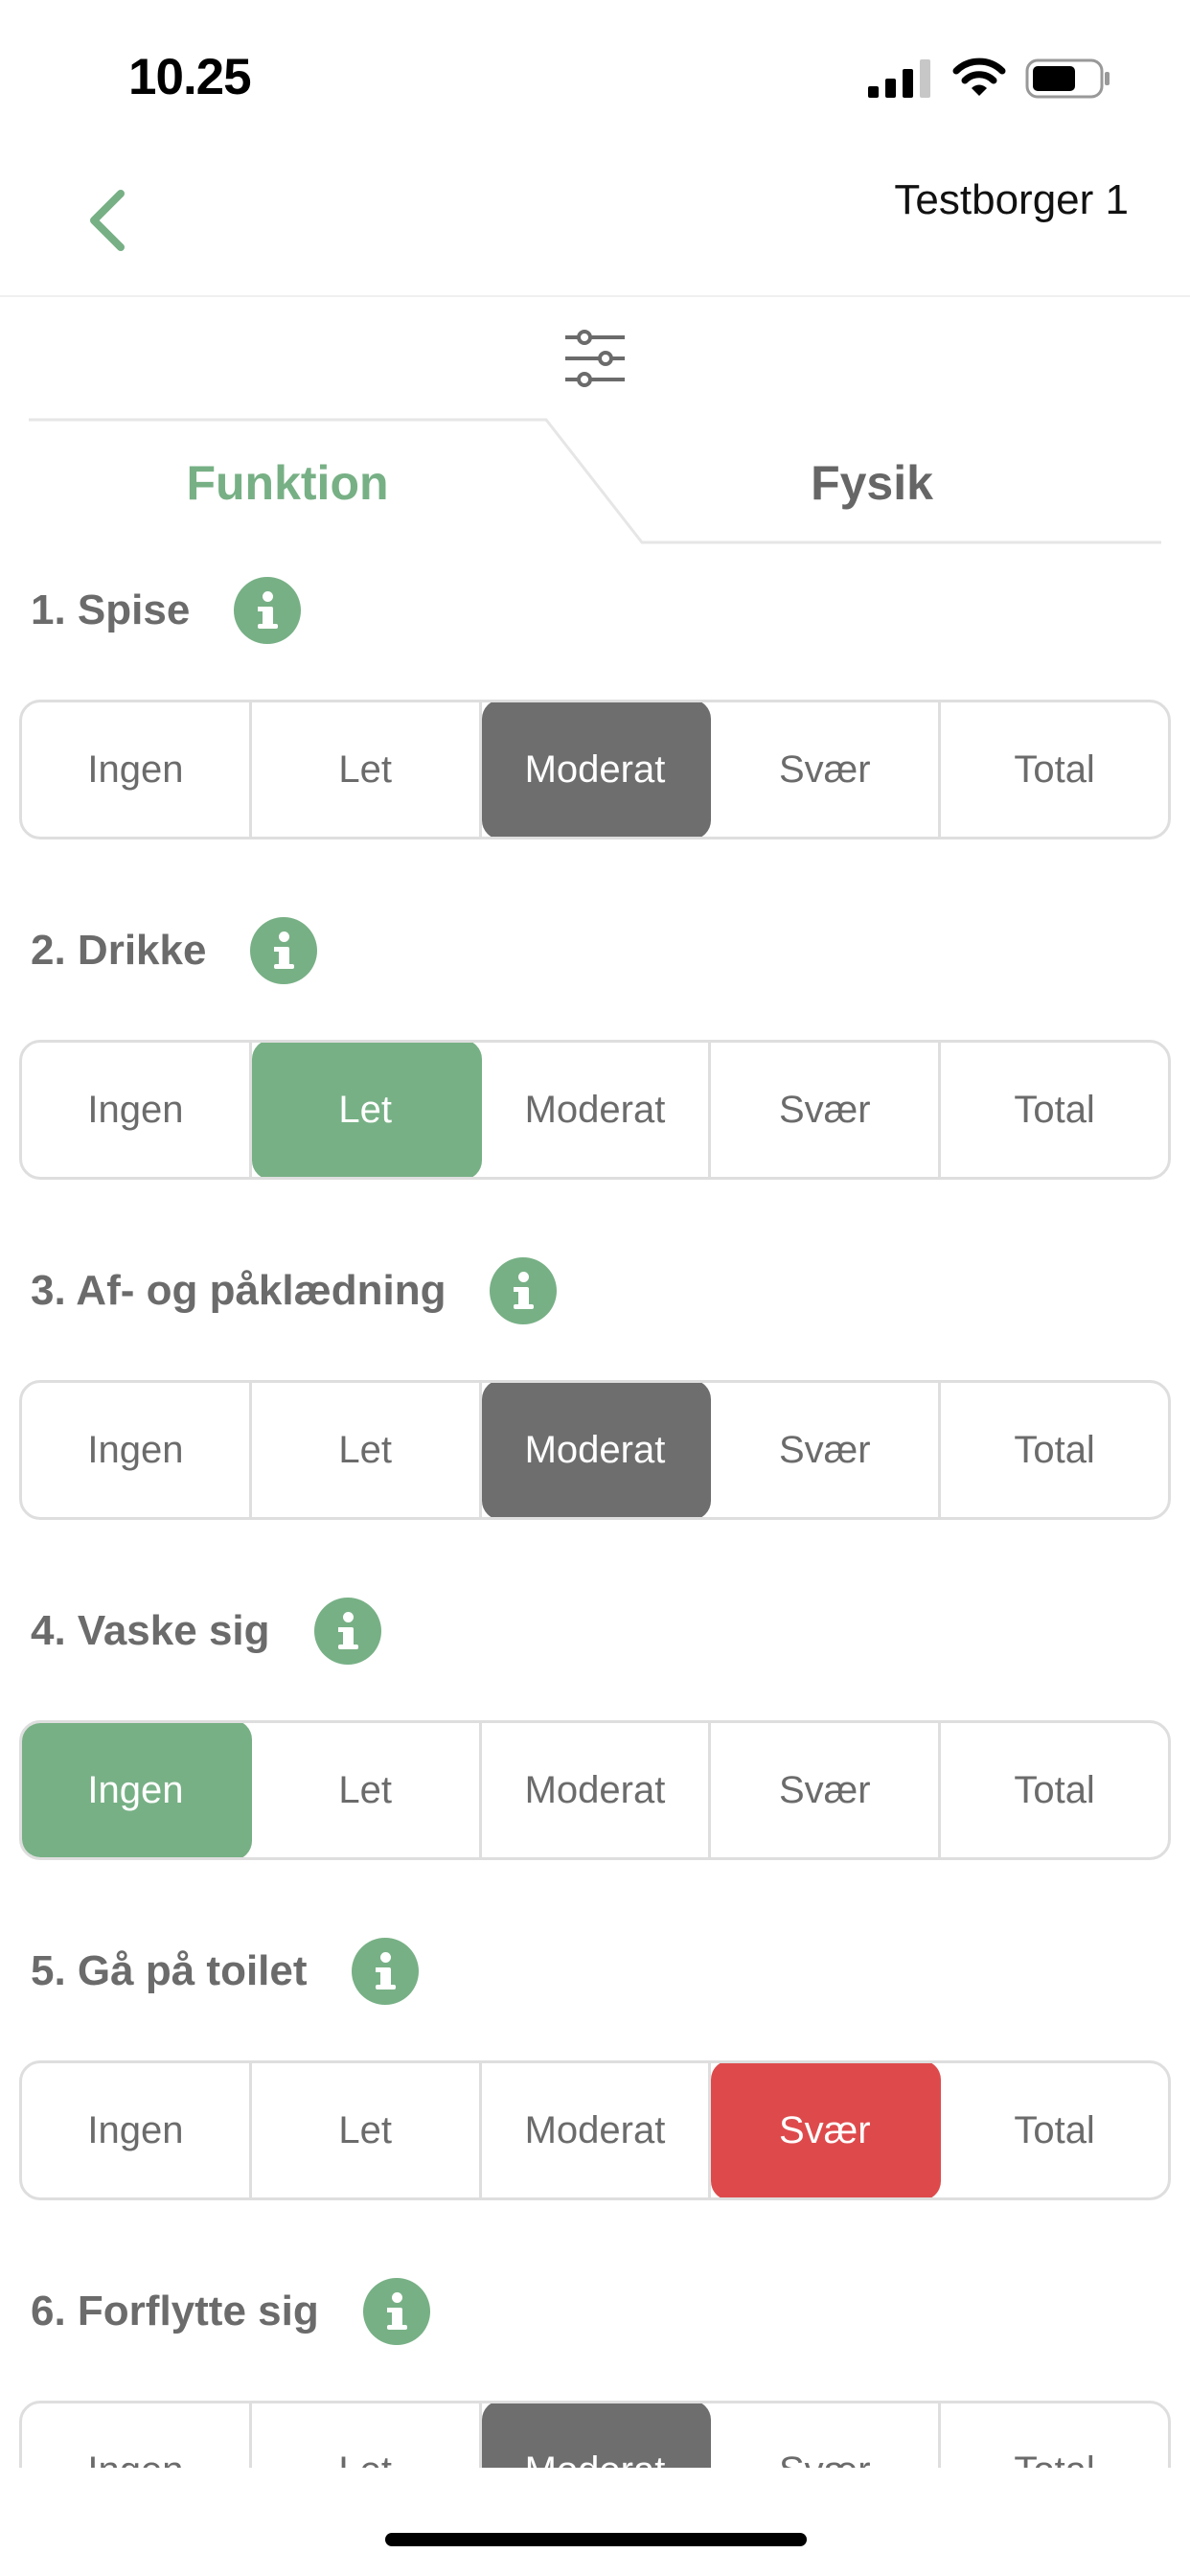 This screenshot has height=2576, width=1190. Describe the element at coordinates (175, 2311) in the screenshot. I see `section-title: 6. Forflytte sig` at that location.